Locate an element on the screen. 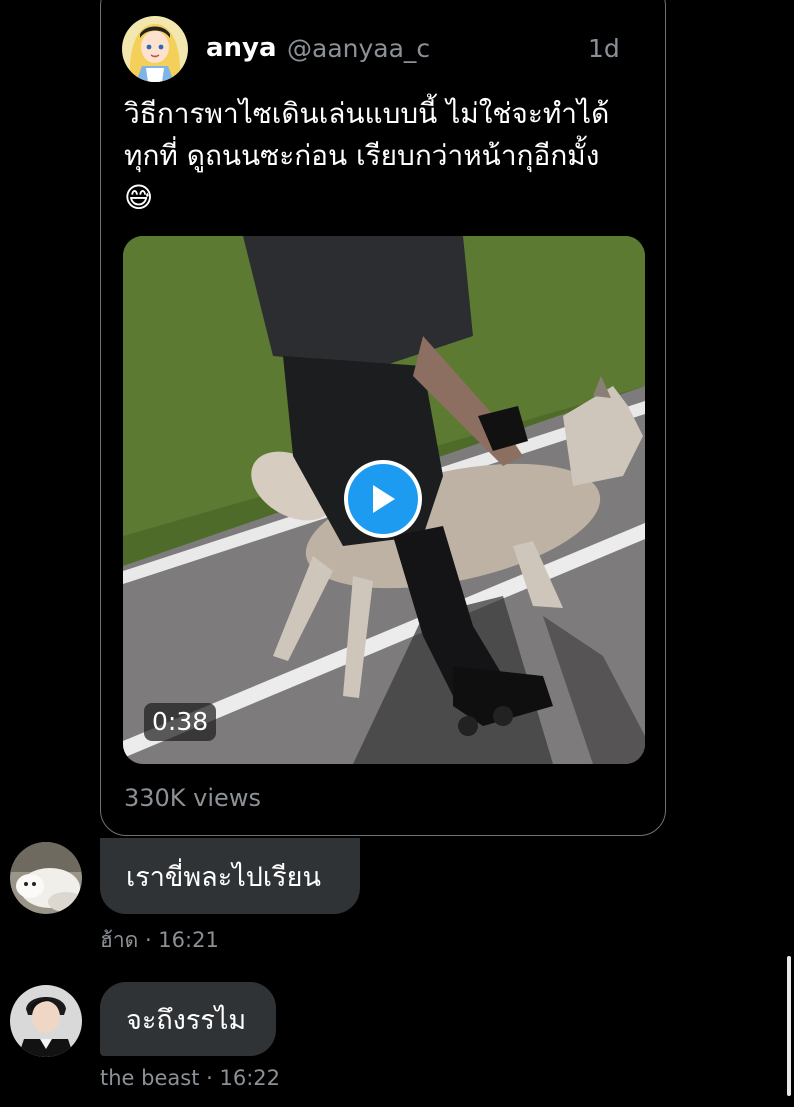  tweet-emoji: 😅 is located at coordinates (139, 197).